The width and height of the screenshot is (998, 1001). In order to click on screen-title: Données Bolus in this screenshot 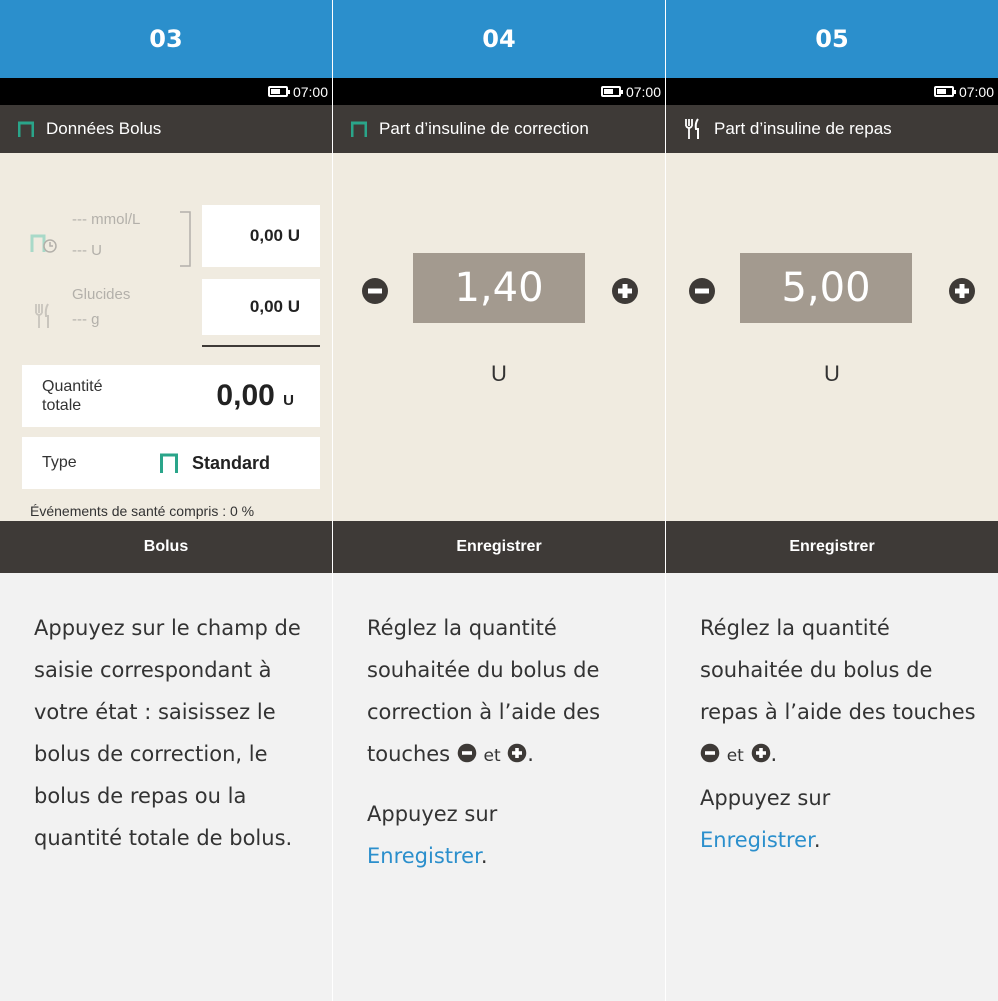, I will do `click(104, 128)`.